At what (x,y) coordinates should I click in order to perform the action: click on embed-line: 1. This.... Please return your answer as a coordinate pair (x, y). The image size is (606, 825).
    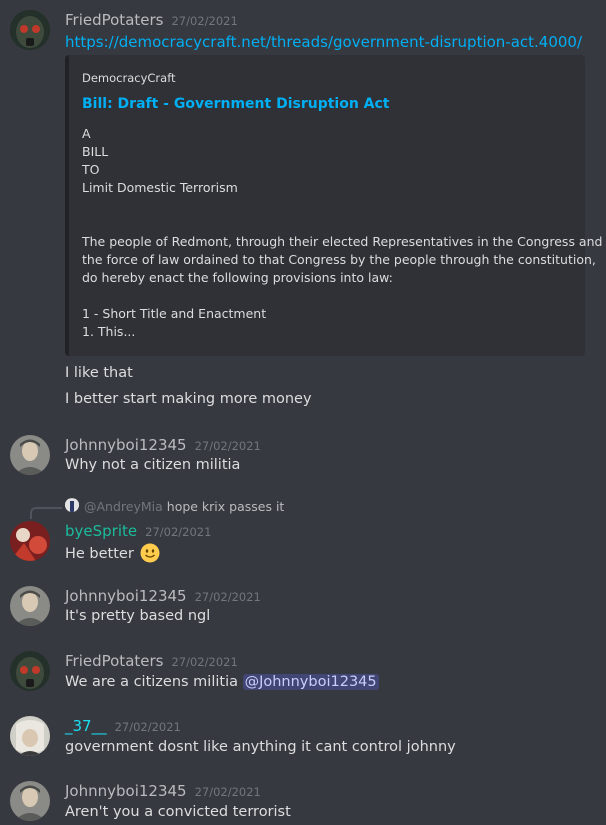
    Looking at the image, I should click on (109, 331).